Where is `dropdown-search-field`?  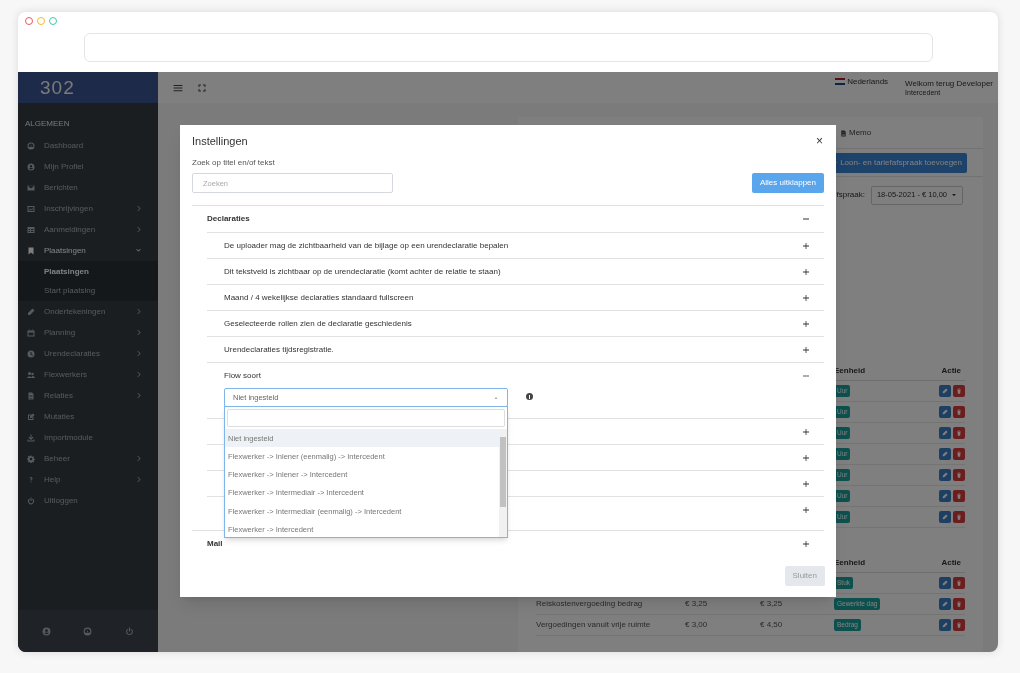
dropdown-search-field is located at coordinates (366, 418).